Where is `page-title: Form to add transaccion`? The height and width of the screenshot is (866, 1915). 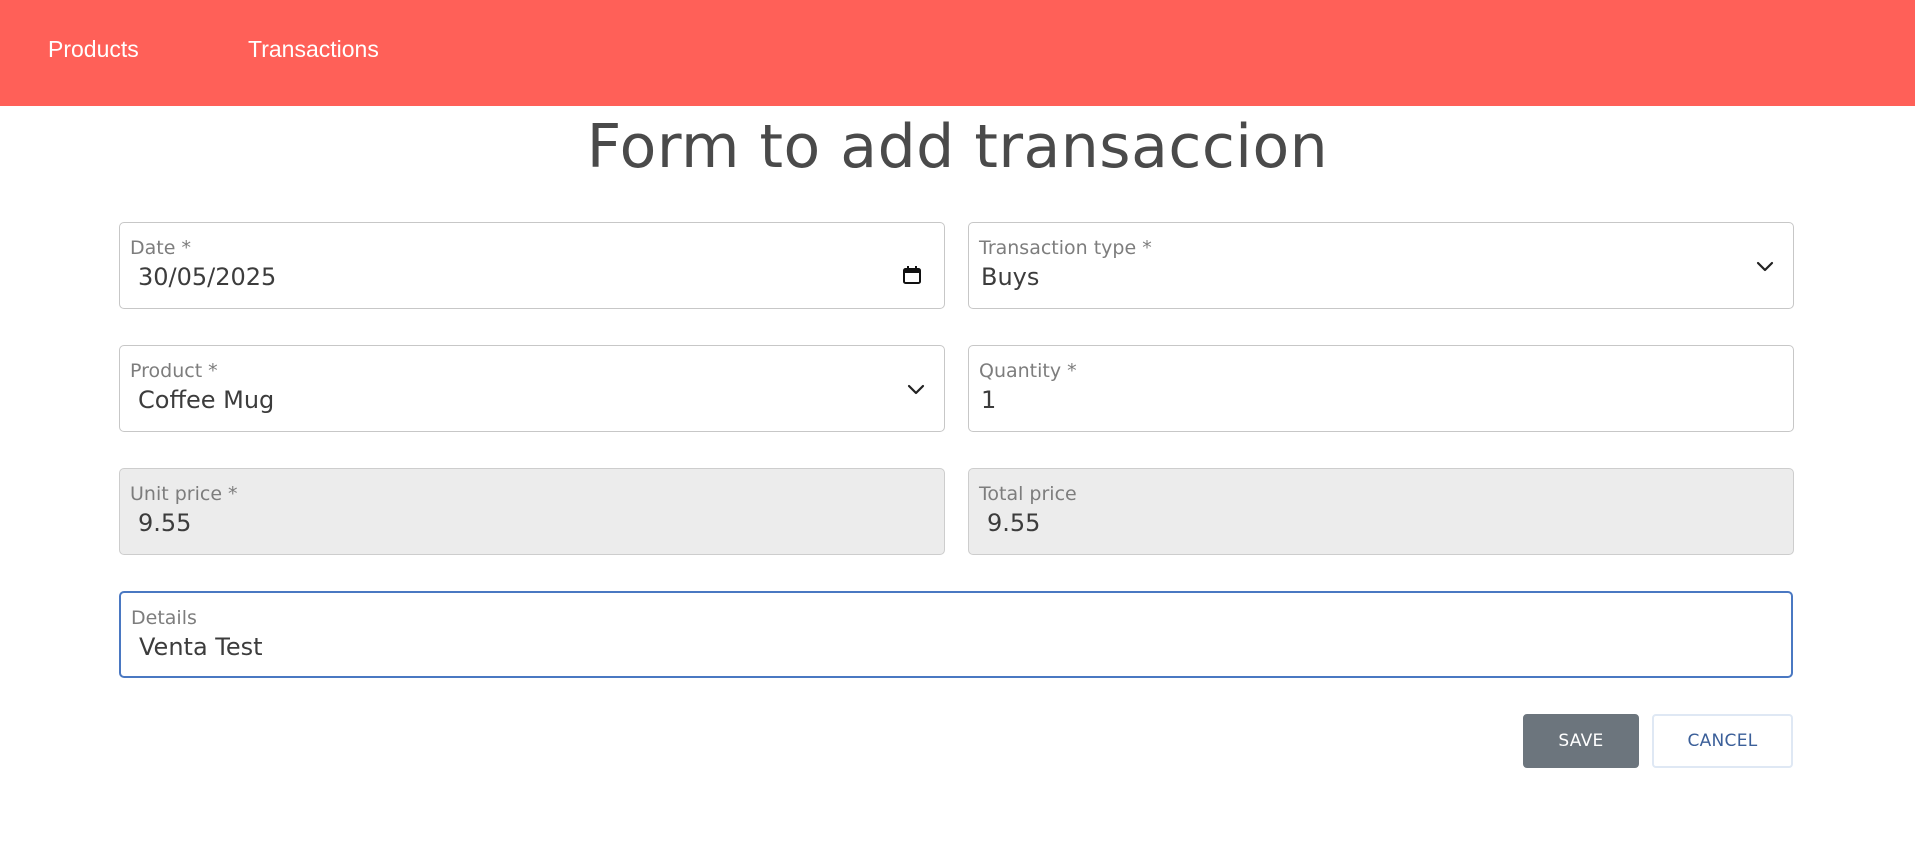
page-title: Form to add transaccion is located at coordinates (957, 147).